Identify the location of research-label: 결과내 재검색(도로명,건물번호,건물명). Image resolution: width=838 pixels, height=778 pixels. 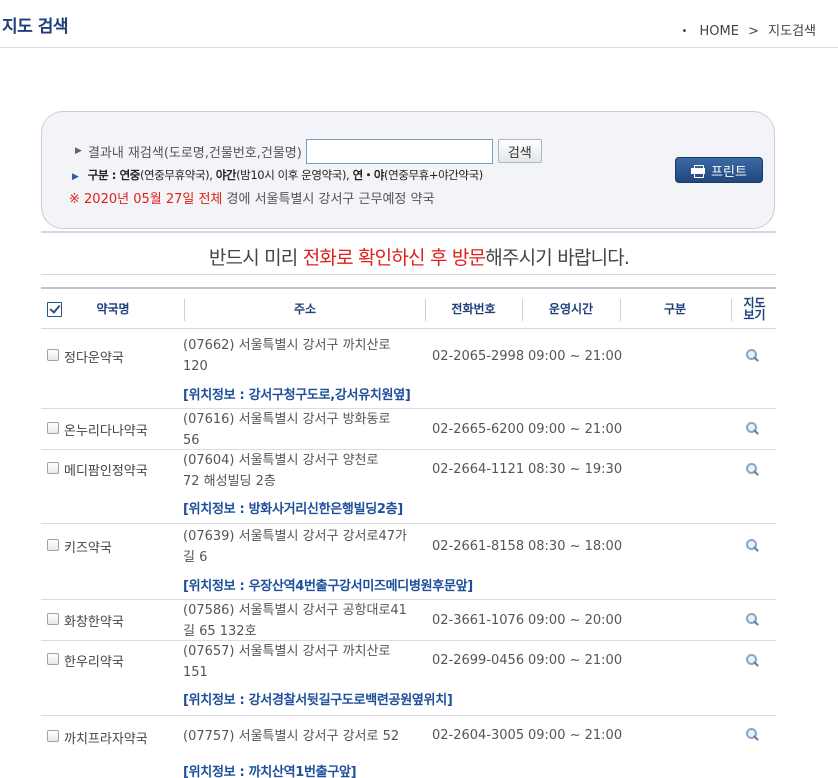
(194, 153).